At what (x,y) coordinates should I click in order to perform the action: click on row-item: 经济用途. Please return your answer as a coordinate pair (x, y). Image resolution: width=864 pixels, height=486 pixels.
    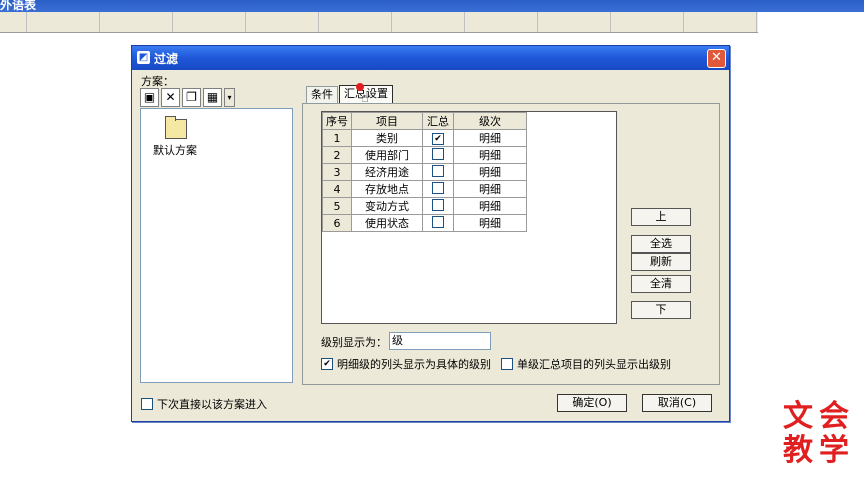
    Looking at the image, I should click on (387, 172).